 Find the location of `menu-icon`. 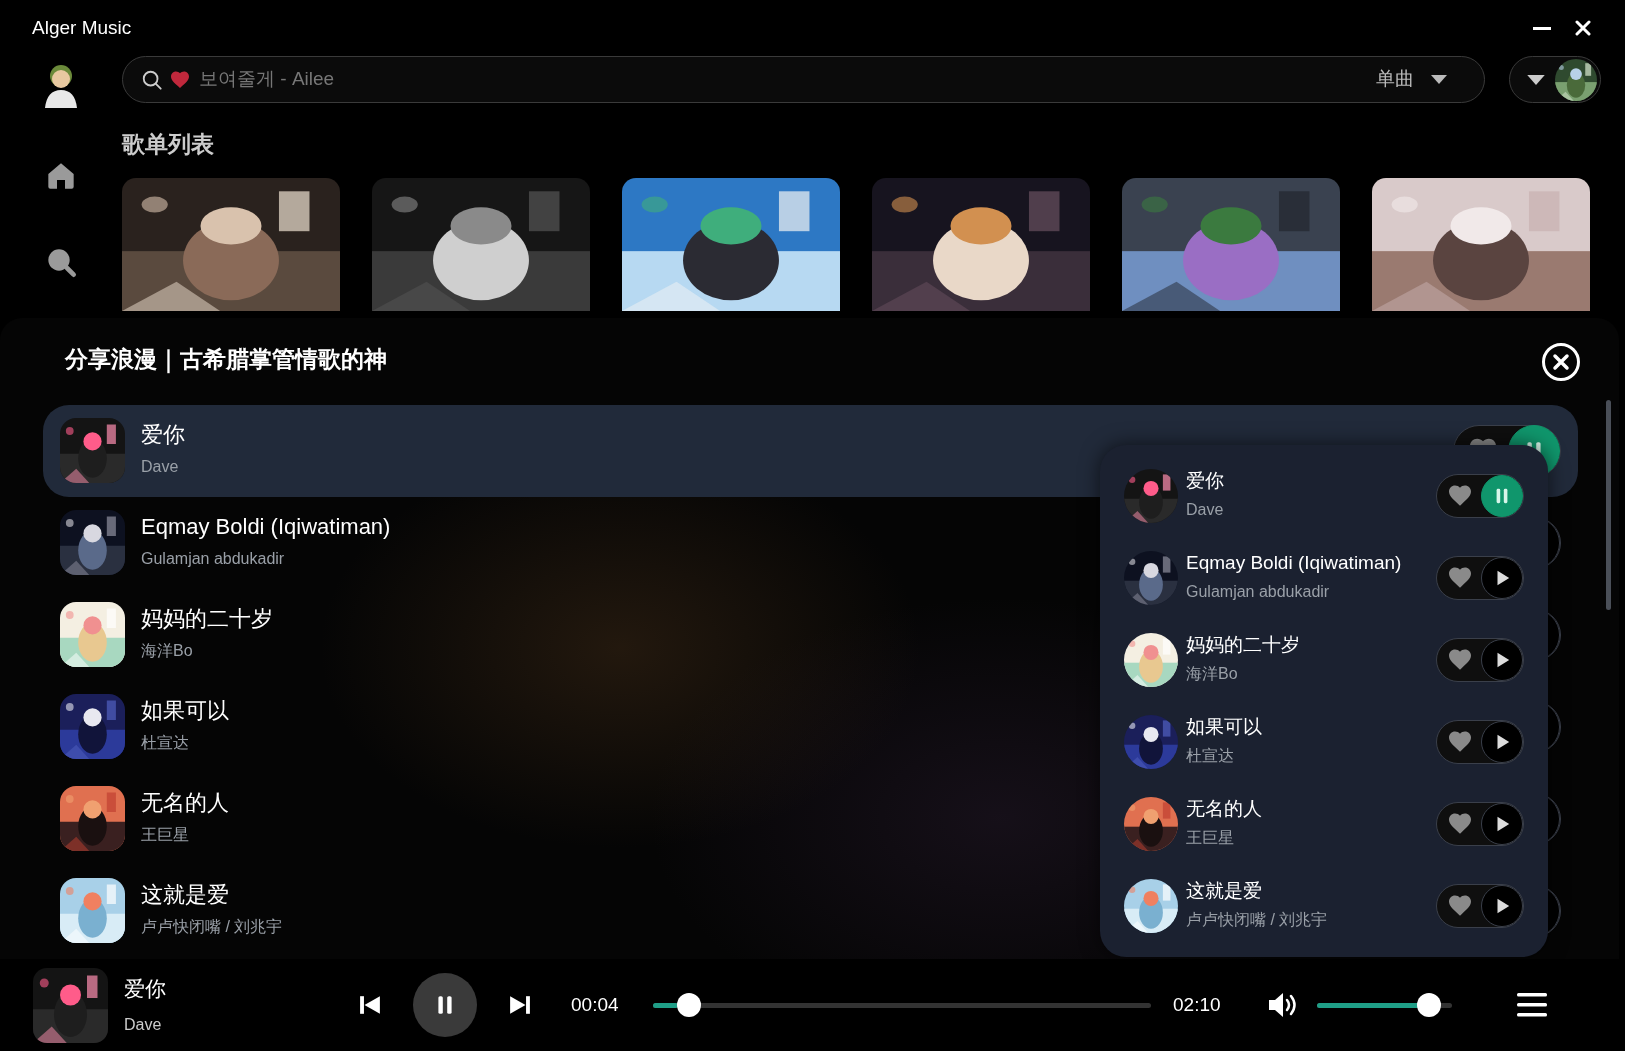

menu-icon is located at coordinates (1532, 1005).